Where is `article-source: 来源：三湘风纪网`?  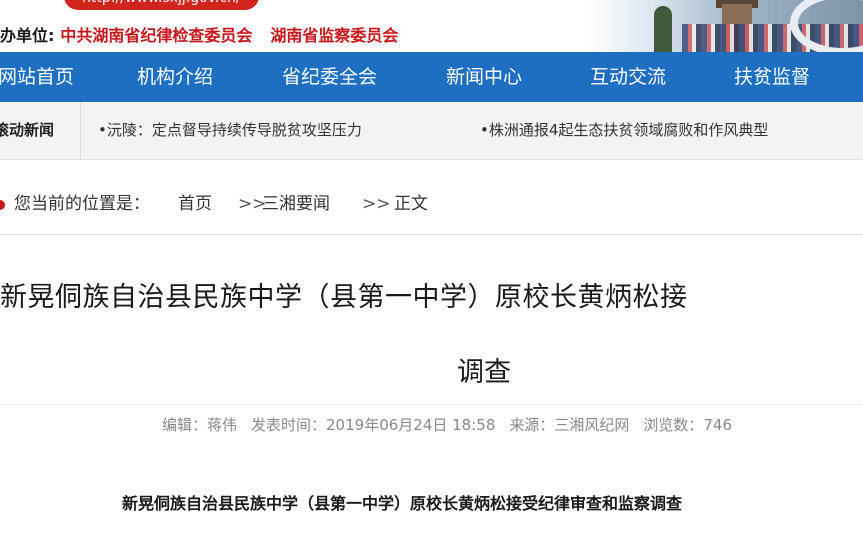 article-source: 来源：三湘风纪网 is located at coordinates (569, 425).